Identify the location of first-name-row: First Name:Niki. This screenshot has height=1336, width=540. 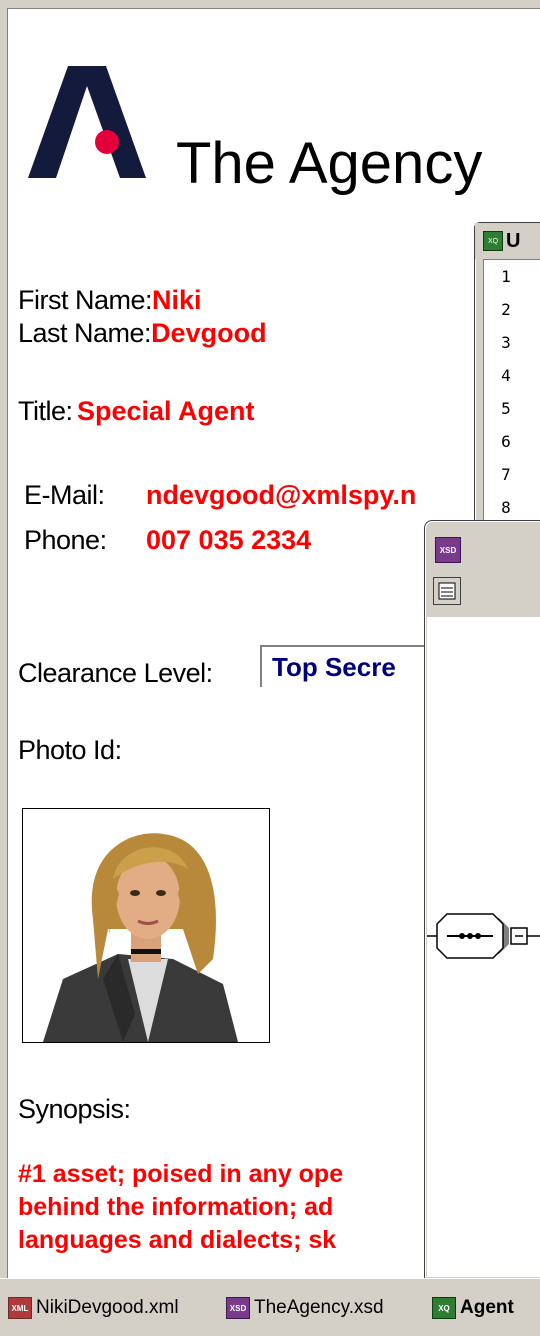
(110, 300).